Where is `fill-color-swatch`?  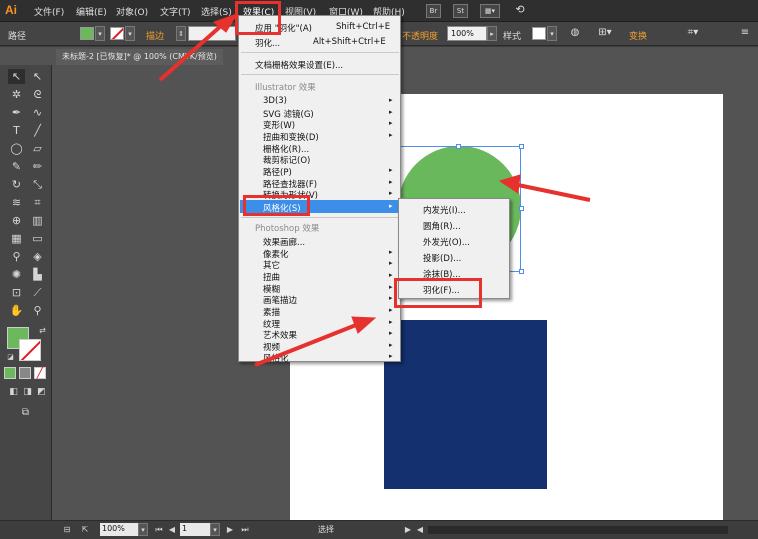 fill-color-swatch is located at coordinates (87, 33).